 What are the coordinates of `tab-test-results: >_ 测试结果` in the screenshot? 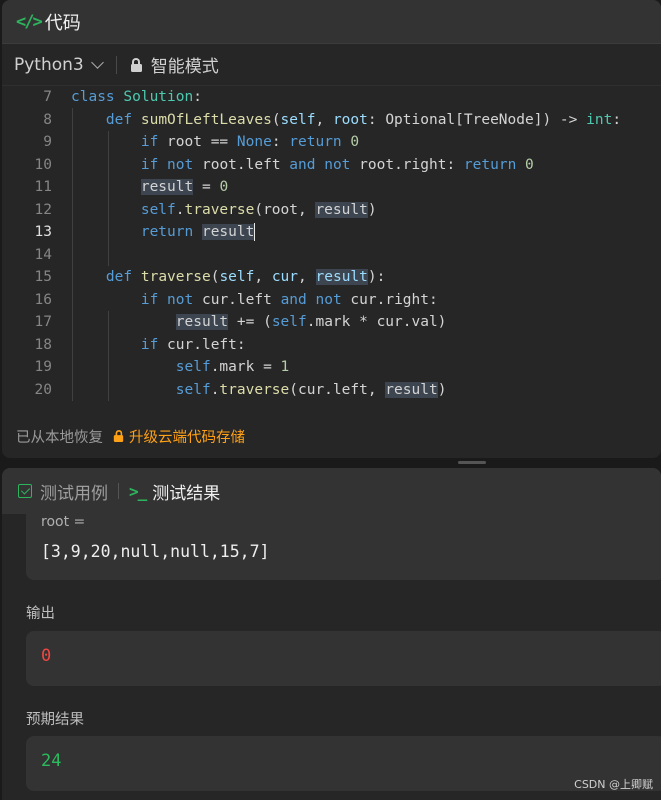 It's located at (174, 491).